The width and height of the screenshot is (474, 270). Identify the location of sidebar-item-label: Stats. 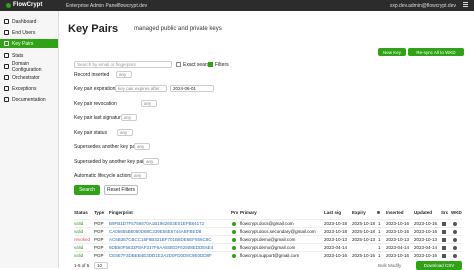
(18, 55).